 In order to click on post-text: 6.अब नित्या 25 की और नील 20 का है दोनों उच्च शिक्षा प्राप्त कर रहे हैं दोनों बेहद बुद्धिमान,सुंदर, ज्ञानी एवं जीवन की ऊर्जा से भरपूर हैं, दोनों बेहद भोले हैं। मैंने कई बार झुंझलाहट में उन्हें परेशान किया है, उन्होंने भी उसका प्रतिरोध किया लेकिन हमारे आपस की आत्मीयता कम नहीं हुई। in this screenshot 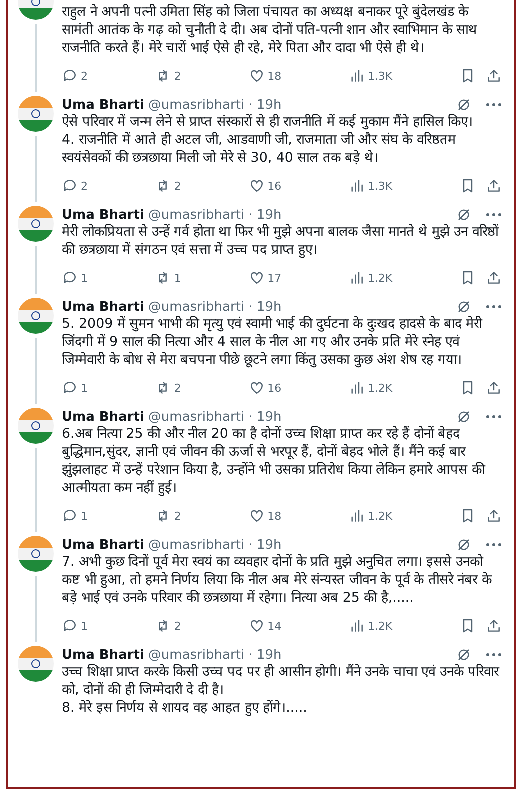, I will do `click(274, 462)`.